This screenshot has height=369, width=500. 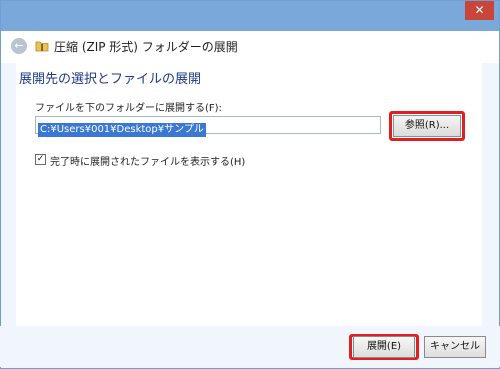 I want to click on back-arrow-icon: ←, so click(x=19, y=45).